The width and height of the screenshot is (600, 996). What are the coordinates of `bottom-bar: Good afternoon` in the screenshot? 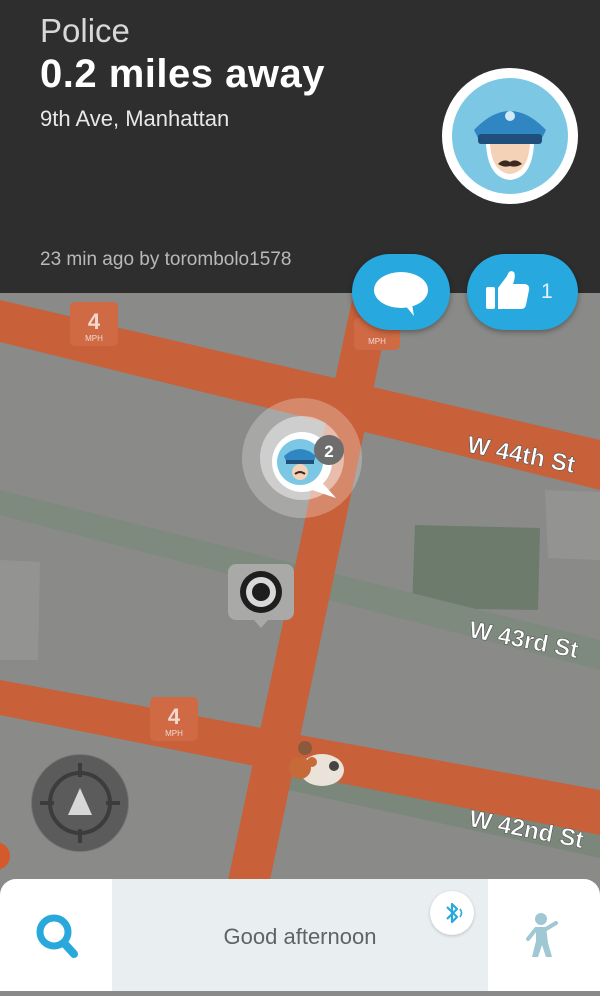 It's located at (300, 935).